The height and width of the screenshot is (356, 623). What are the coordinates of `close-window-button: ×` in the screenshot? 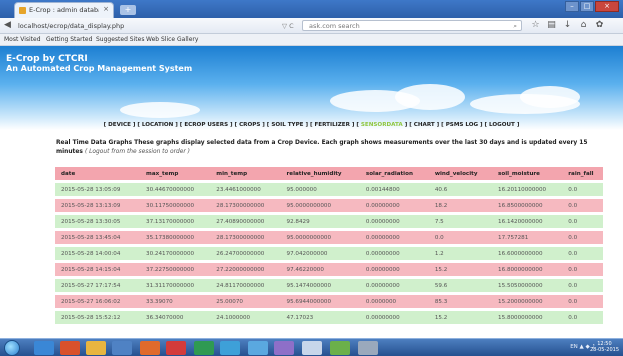 It's located at (607, 6).